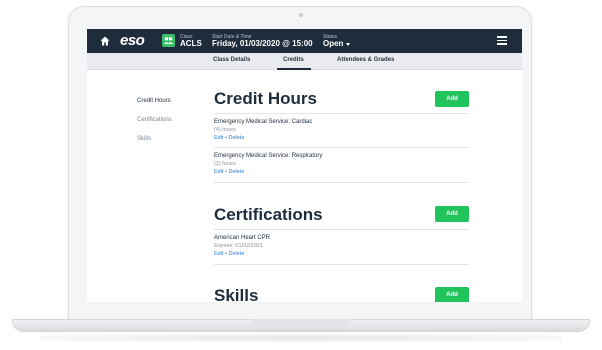 This screenshot has width=602, height=350. I want to click on tab-bar: Class Details Credits Attendees & Grades, so click(304, 61).